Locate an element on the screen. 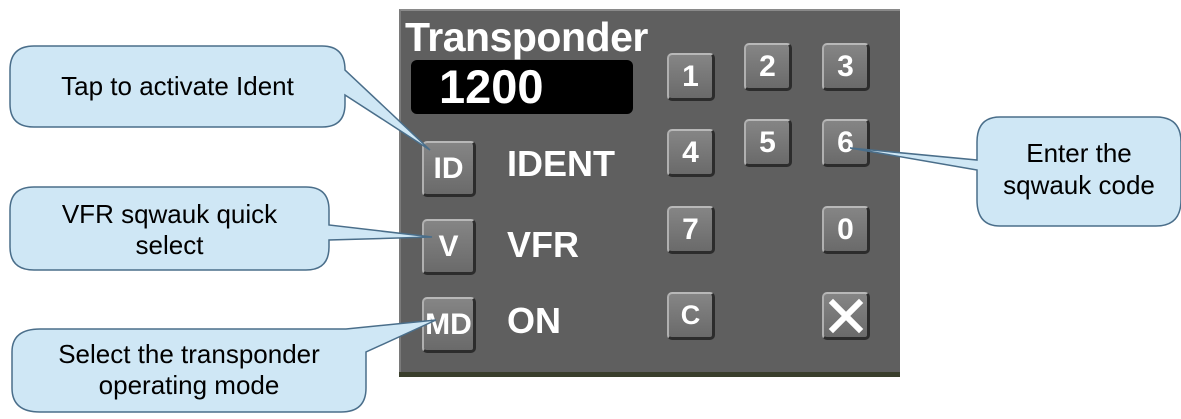 This screenshot has height=419, width=1181. key-4: 4 is located at coordinates (691, 153).